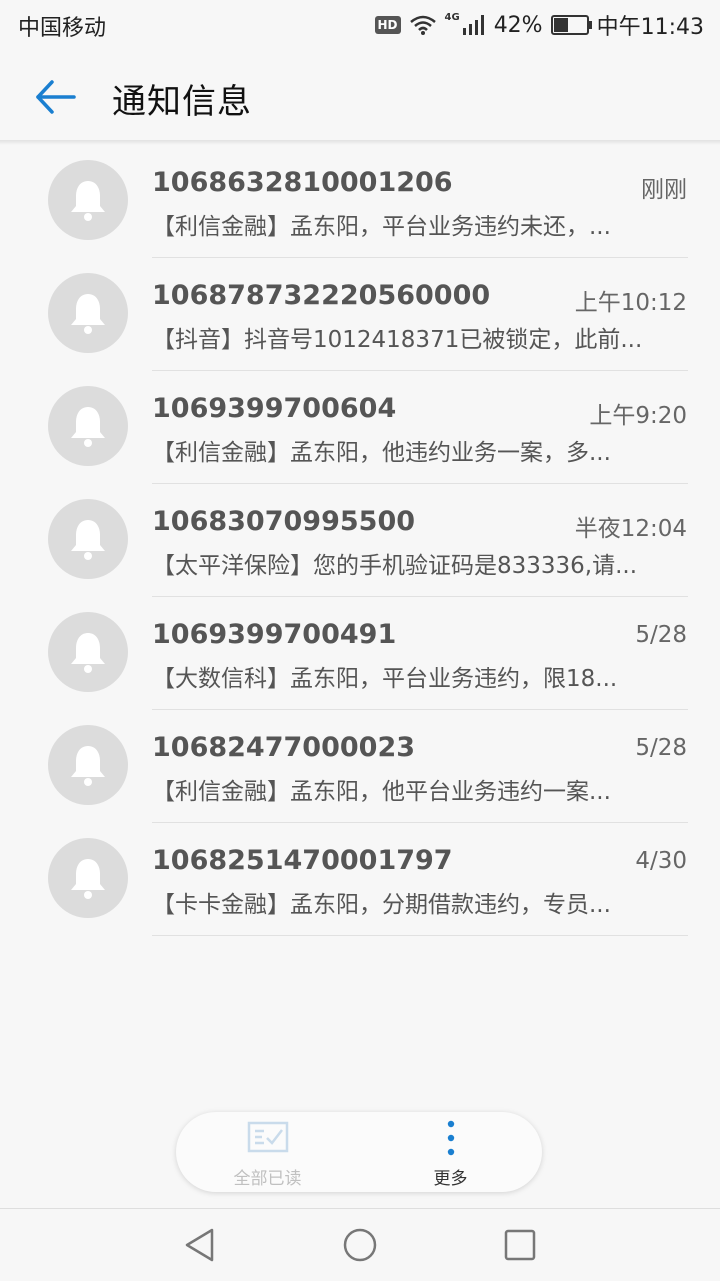  What do you see at coordinates (518, 25) in the screenshot?
I see `battery-percent: 42%` at bounding box center [518, 25].